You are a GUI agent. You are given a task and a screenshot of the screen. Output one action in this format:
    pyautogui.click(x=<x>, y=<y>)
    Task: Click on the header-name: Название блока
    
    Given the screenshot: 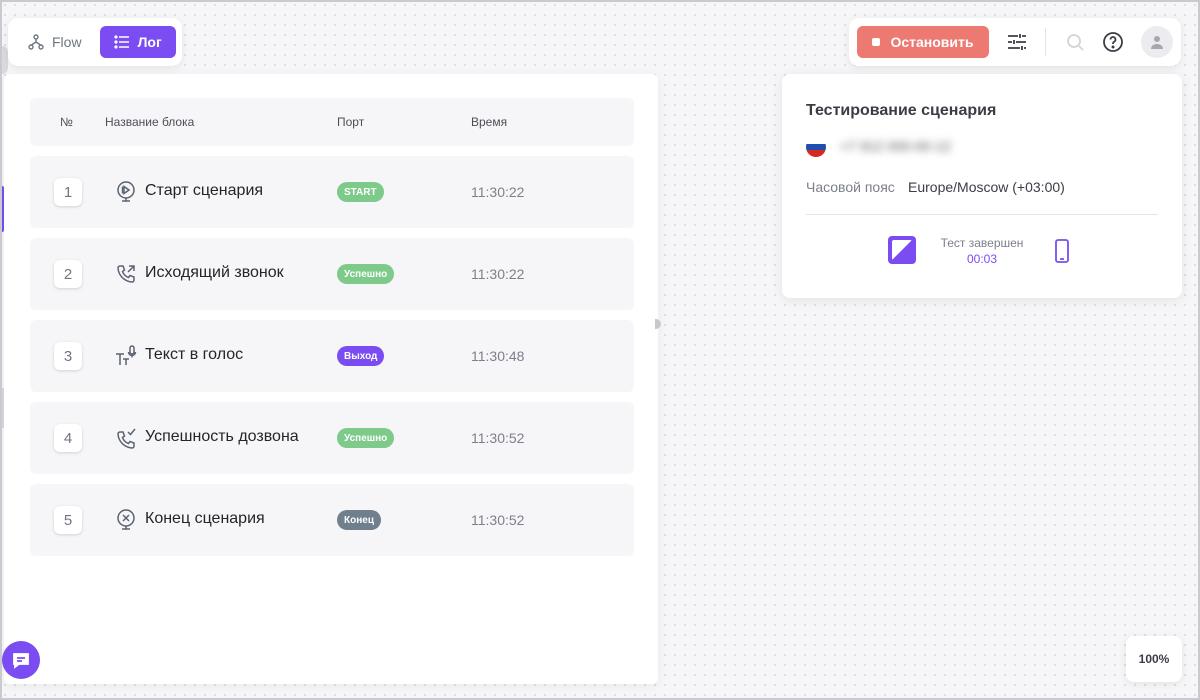 What is the action you would take?
    pyautogui.click(x=150, y=122)
    